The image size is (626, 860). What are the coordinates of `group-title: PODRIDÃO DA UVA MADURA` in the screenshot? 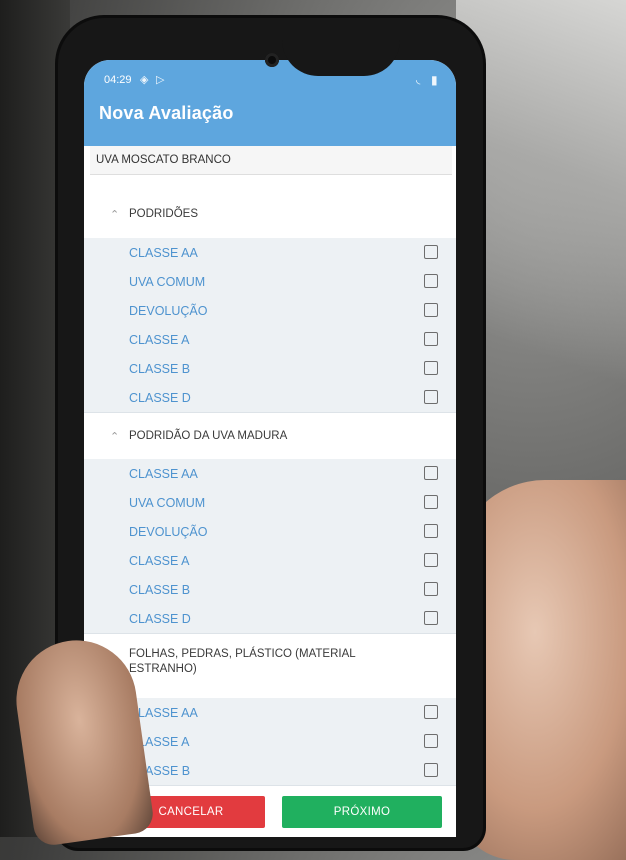 It's located at (208, 436).